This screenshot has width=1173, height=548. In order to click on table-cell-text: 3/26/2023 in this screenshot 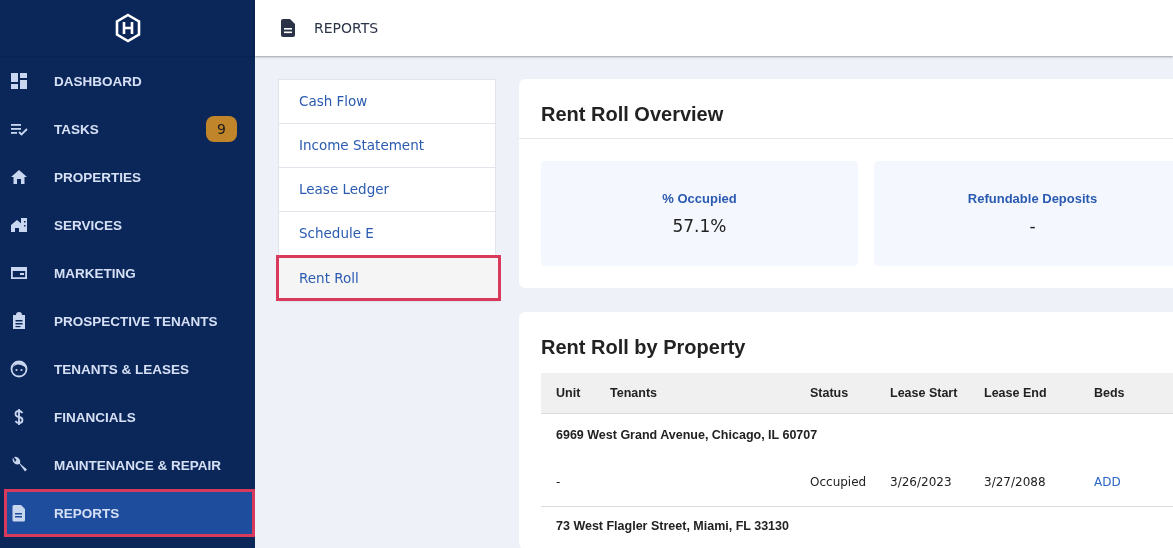, I will do `click(921, 482)`.